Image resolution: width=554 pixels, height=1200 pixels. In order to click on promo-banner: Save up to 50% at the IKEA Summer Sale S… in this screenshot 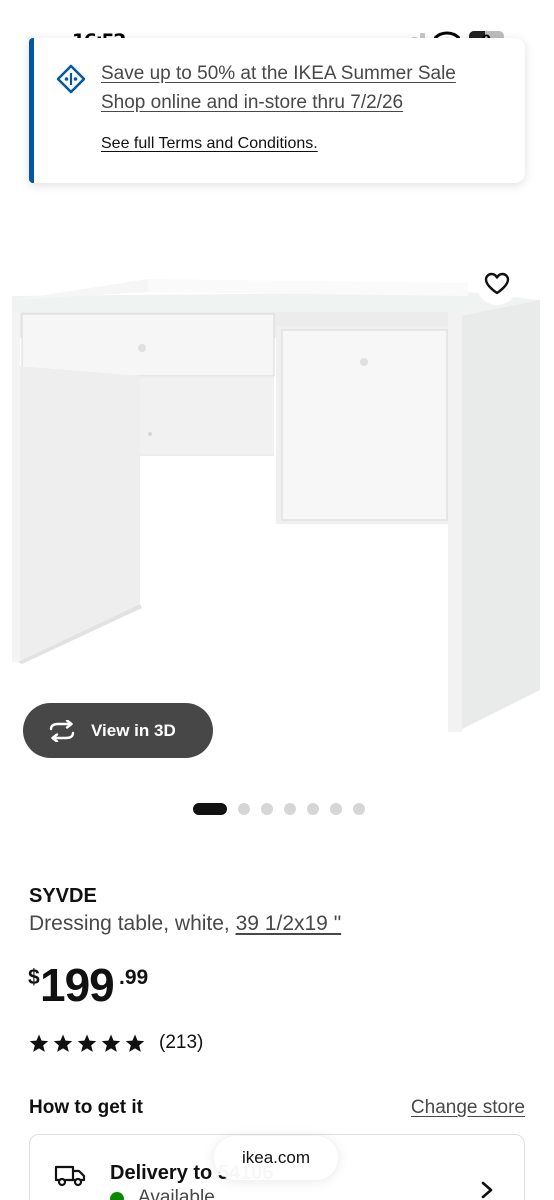, I will do `click(277, 110)`.